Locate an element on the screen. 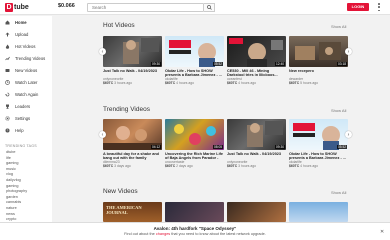  video-thumbnail: 04:12 is located at coordinates (132, 134).